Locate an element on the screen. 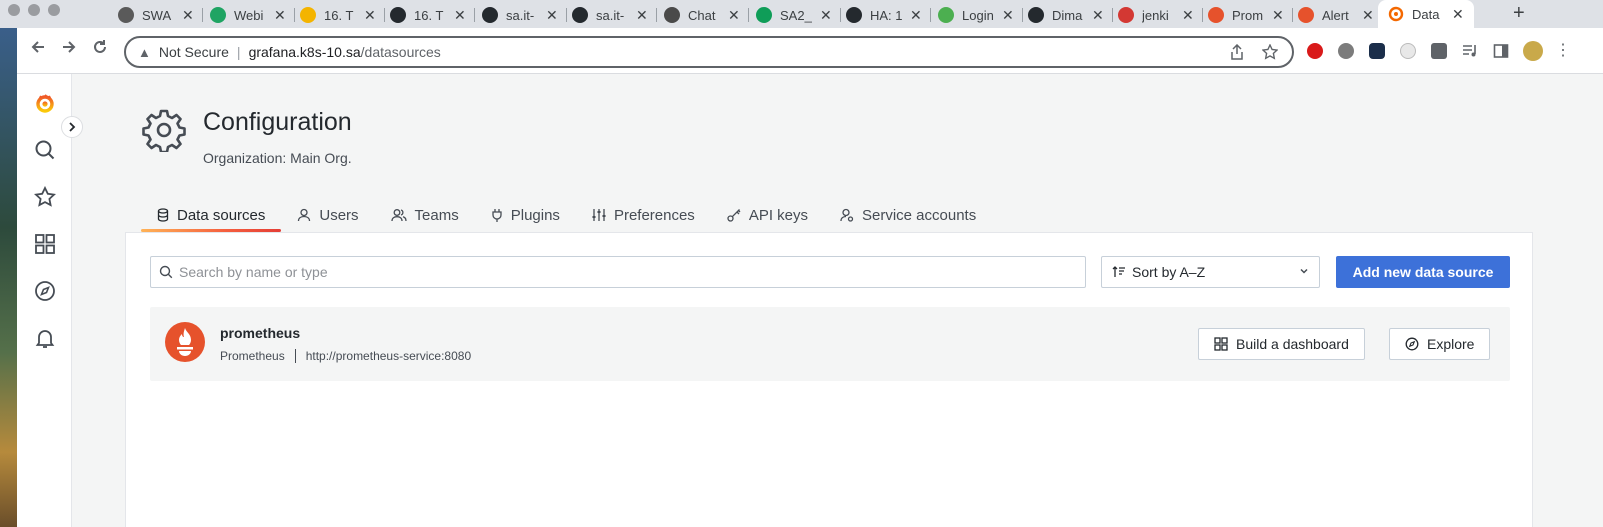  sort-label: Sort by A–Z is located at coordinates (1169, 272).